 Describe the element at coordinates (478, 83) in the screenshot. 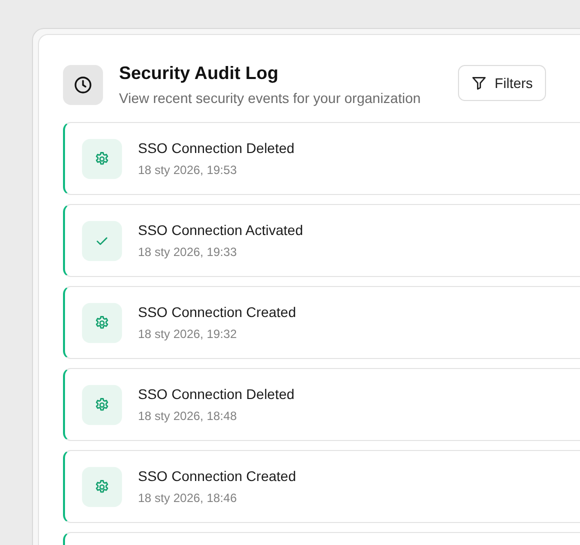

I see `filter-icon` at that location.